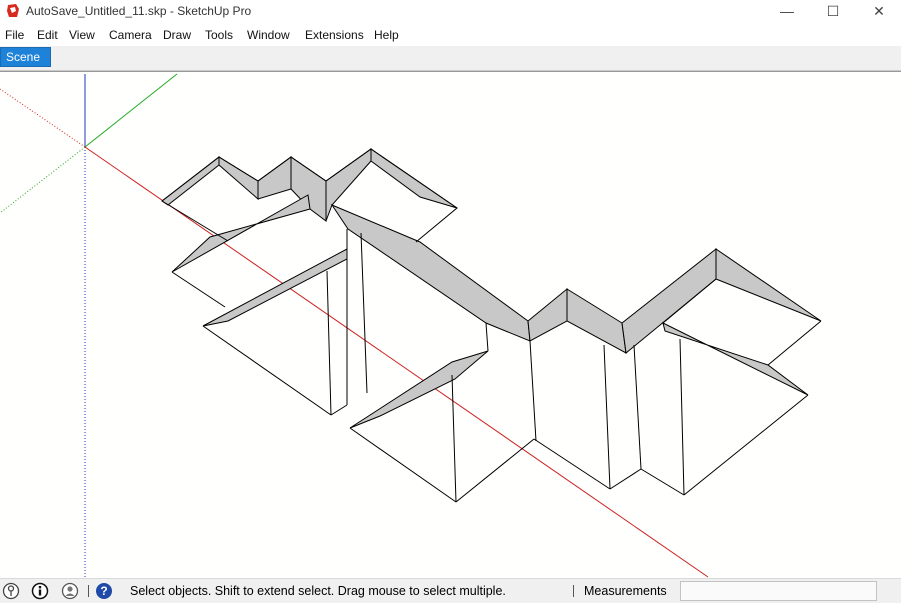 Image resolution: width=901 pixels, height=603 pixels. Describe the element at coordinates (495, 470) in the screenshot. I see `edge-front-base-right` at that location.